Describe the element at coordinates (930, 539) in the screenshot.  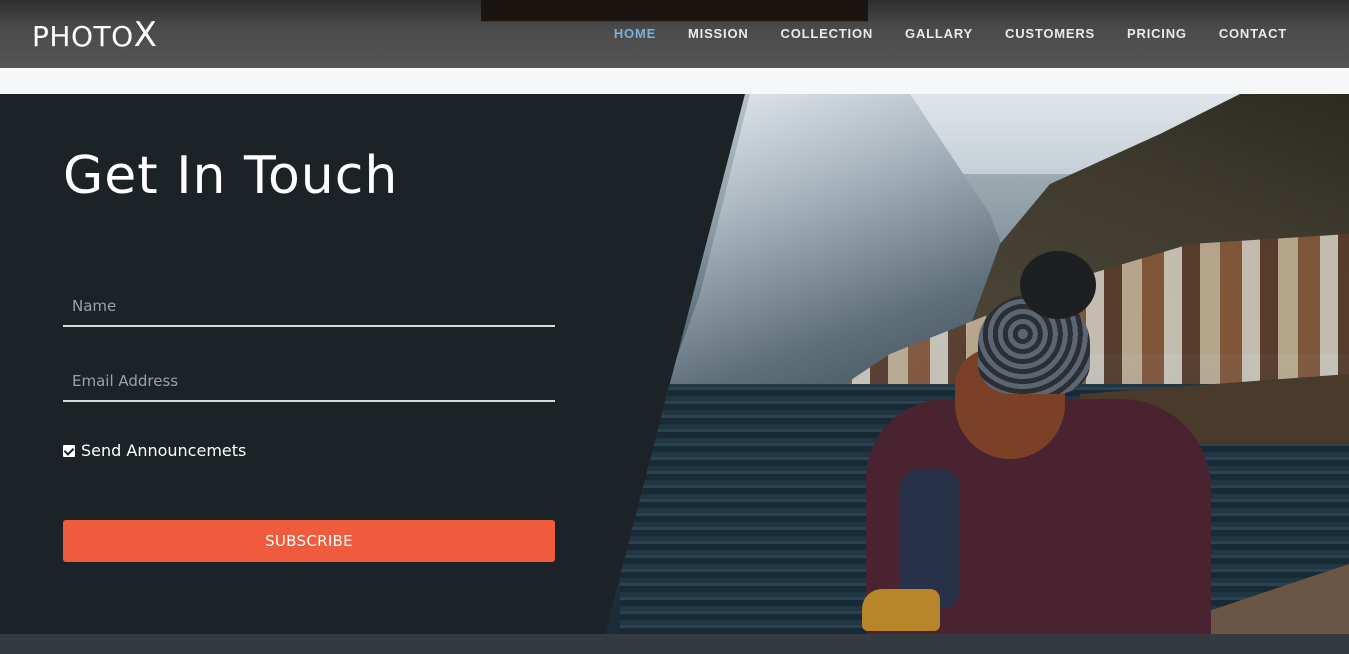
I see `person-jeans` at that location.